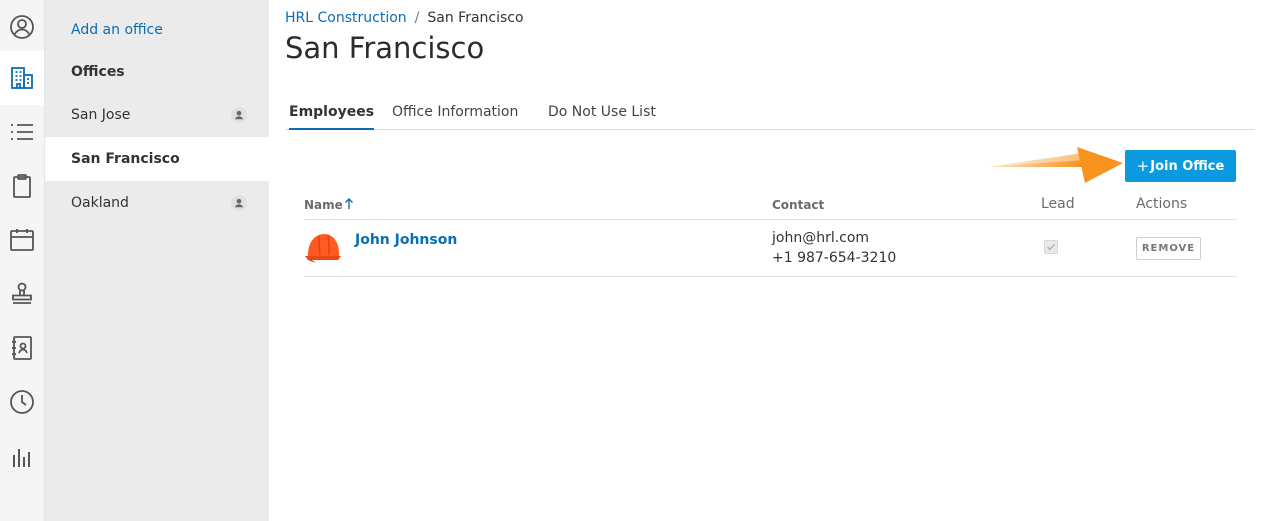  What do you see at coordinates (125, 159) in the screenshot?
I see `sidebar-item-label: San Francisco` at bounding box center [125, 159].